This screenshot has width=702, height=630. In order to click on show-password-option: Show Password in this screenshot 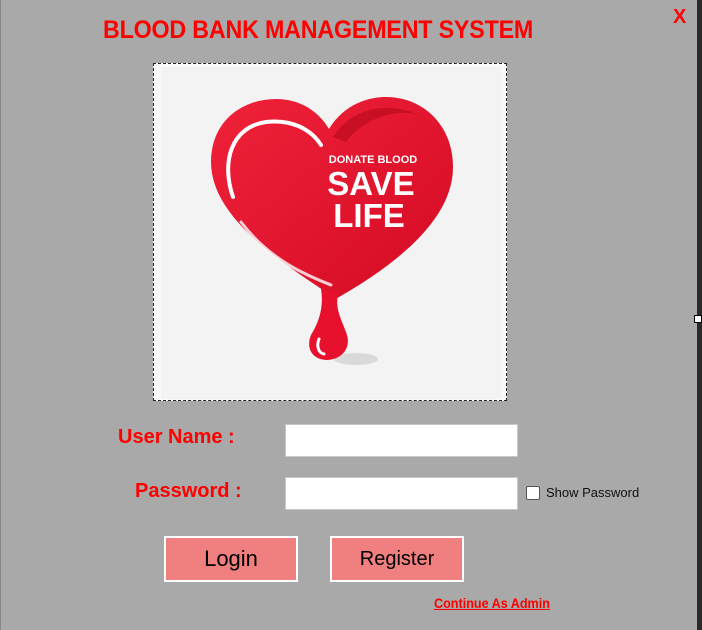, I will do `click(582, 492)`.